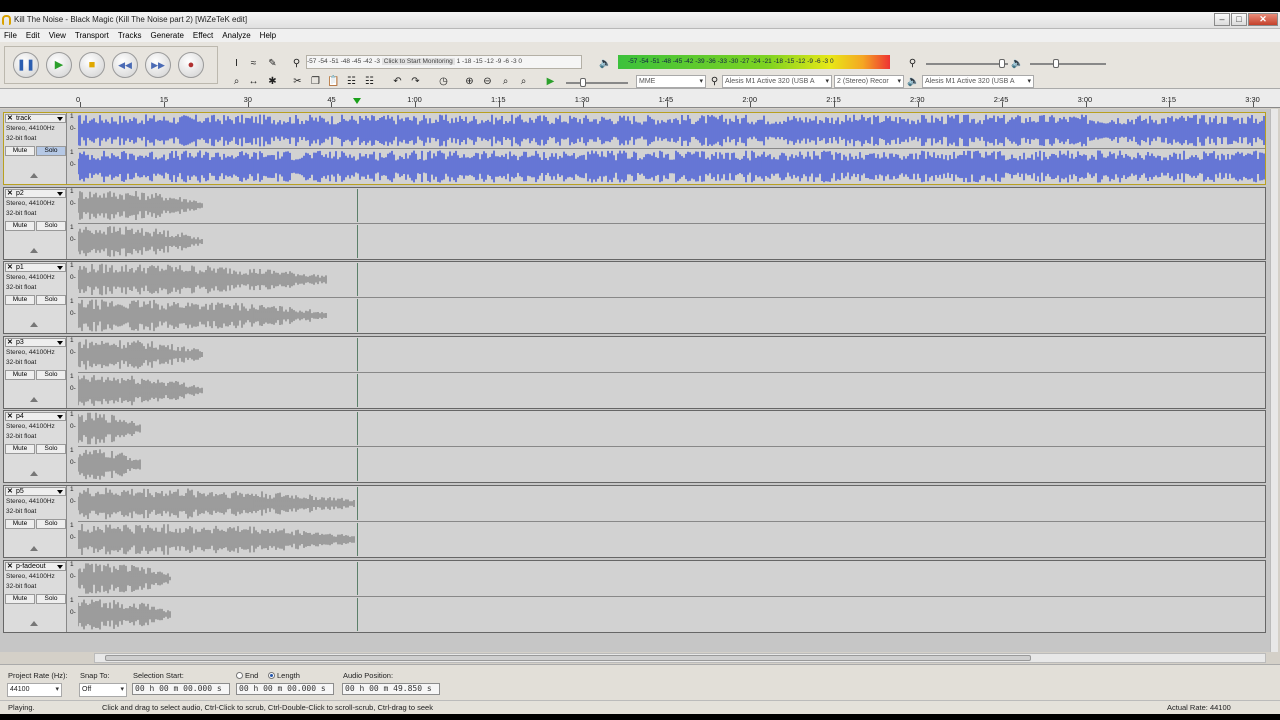 This screenshot has height=720, width=1280. I want to click on playhead-marker, so click(357, 101).